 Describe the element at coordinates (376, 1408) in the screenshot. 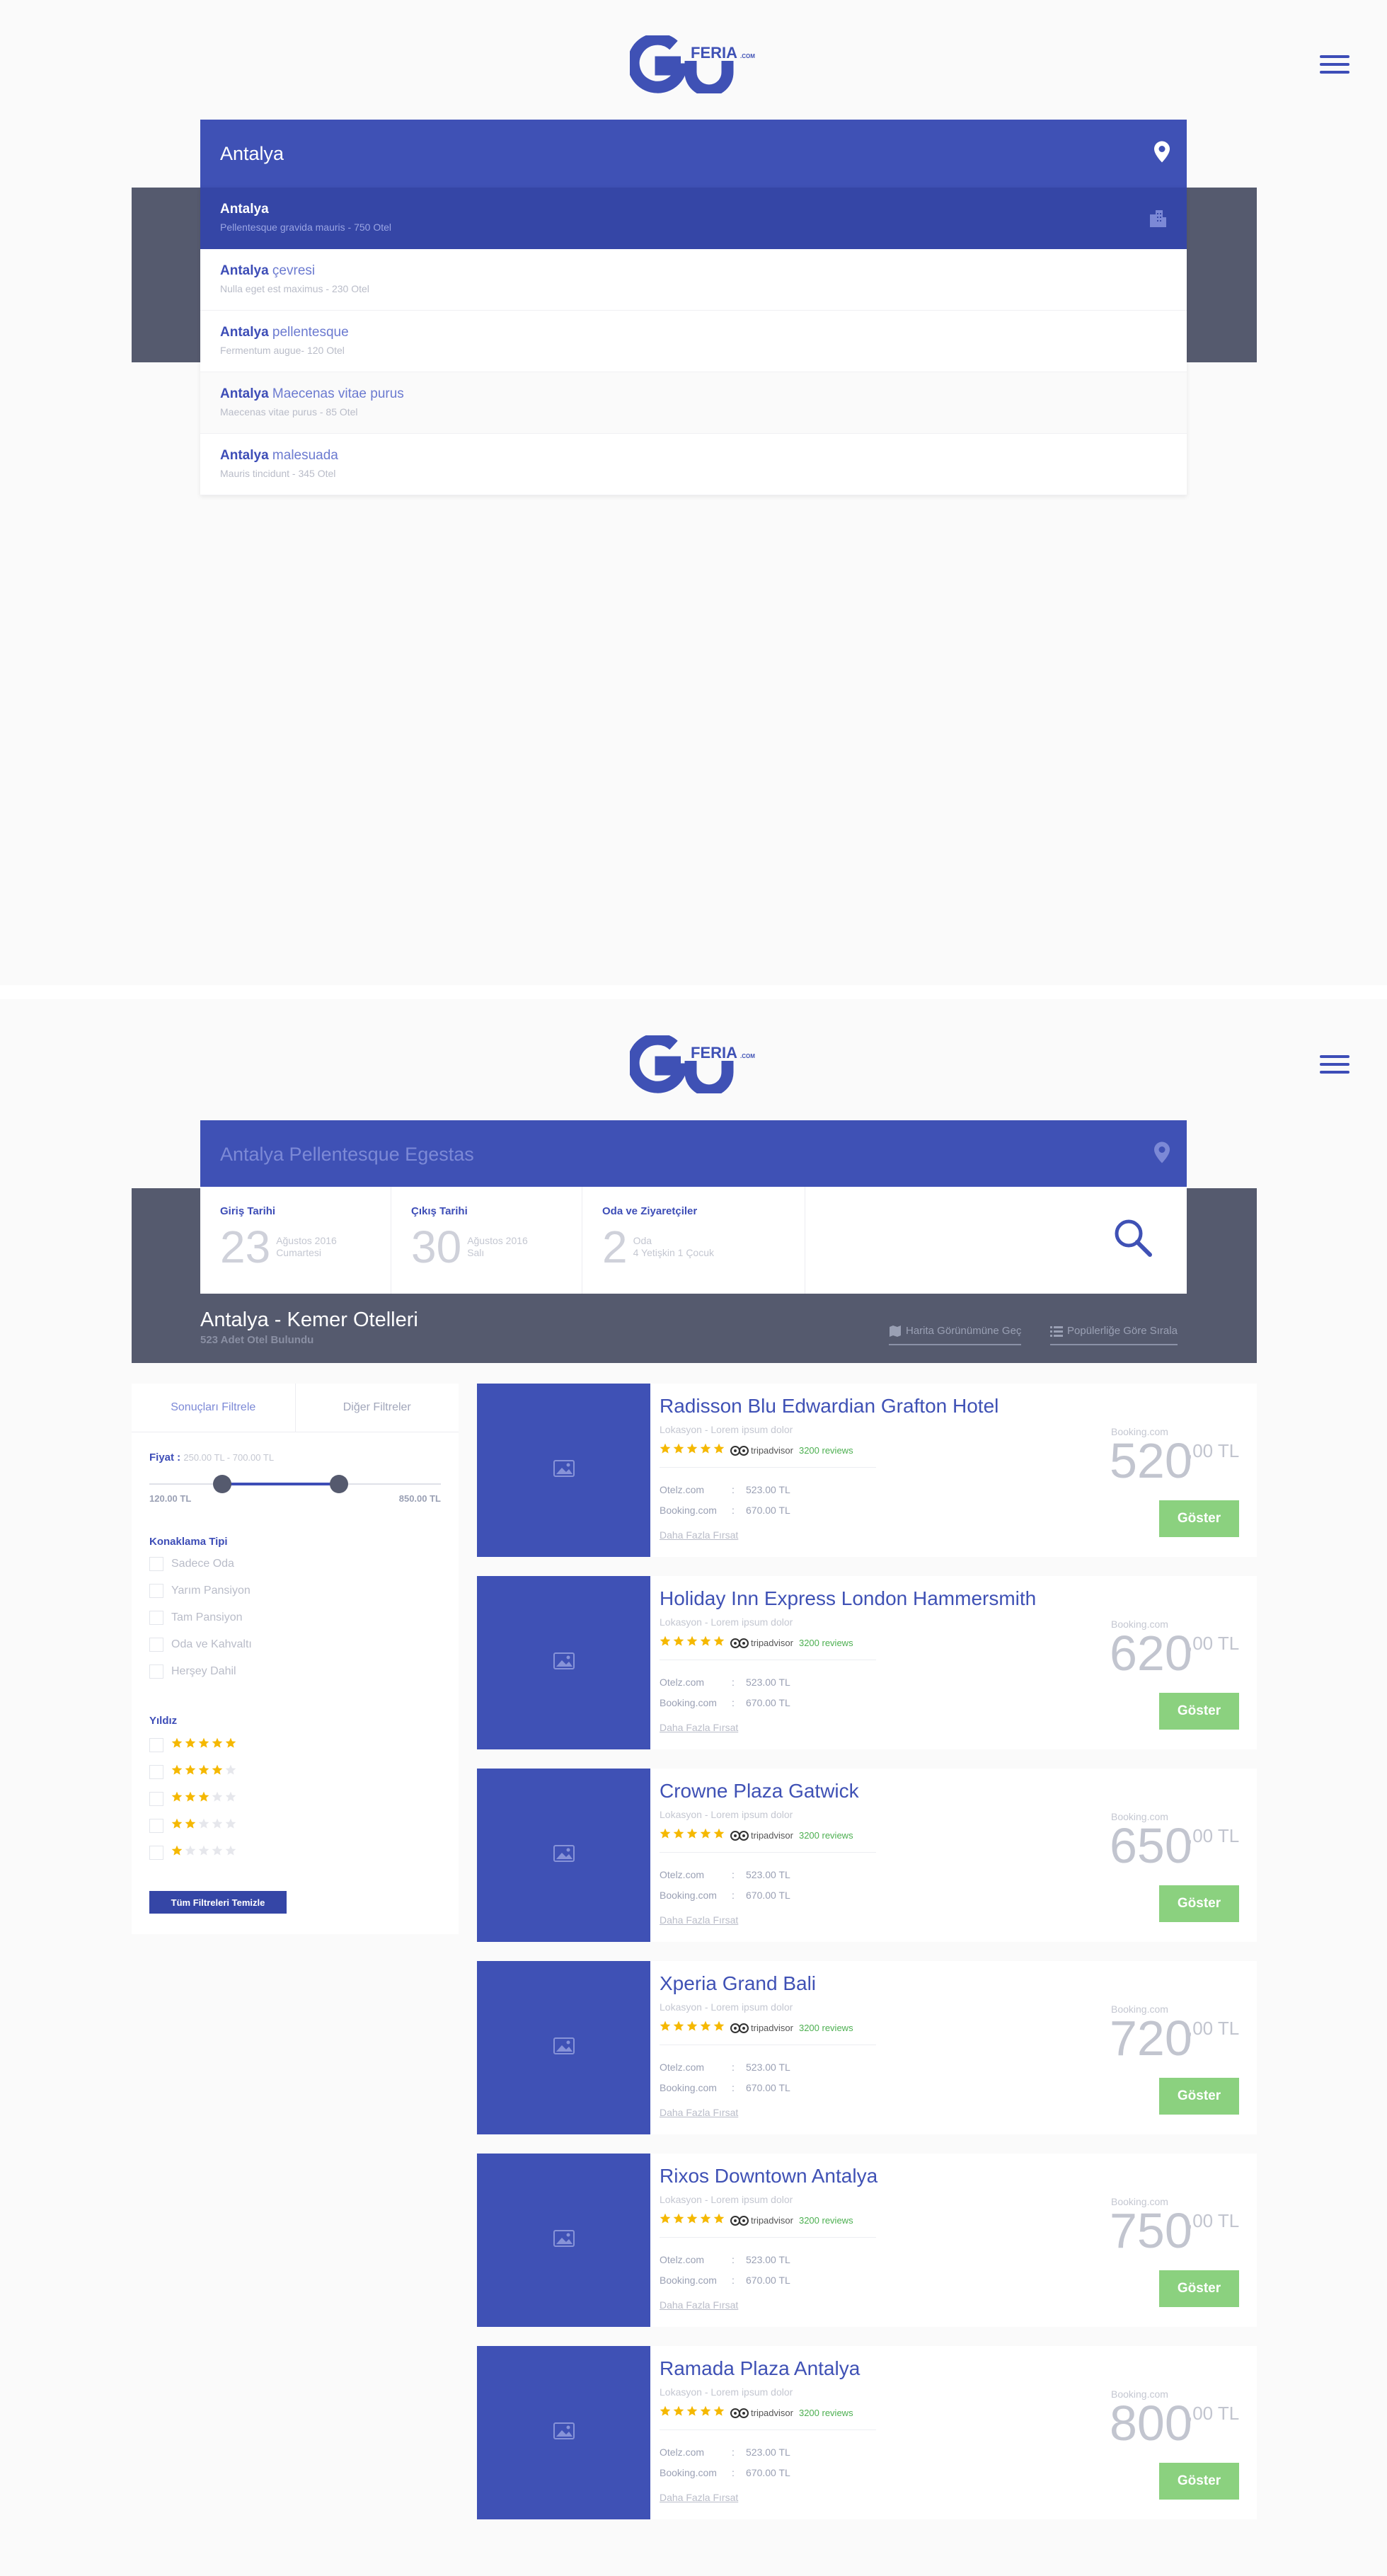

I see `tab-other-filters: Diğer Filtreler` at that location.